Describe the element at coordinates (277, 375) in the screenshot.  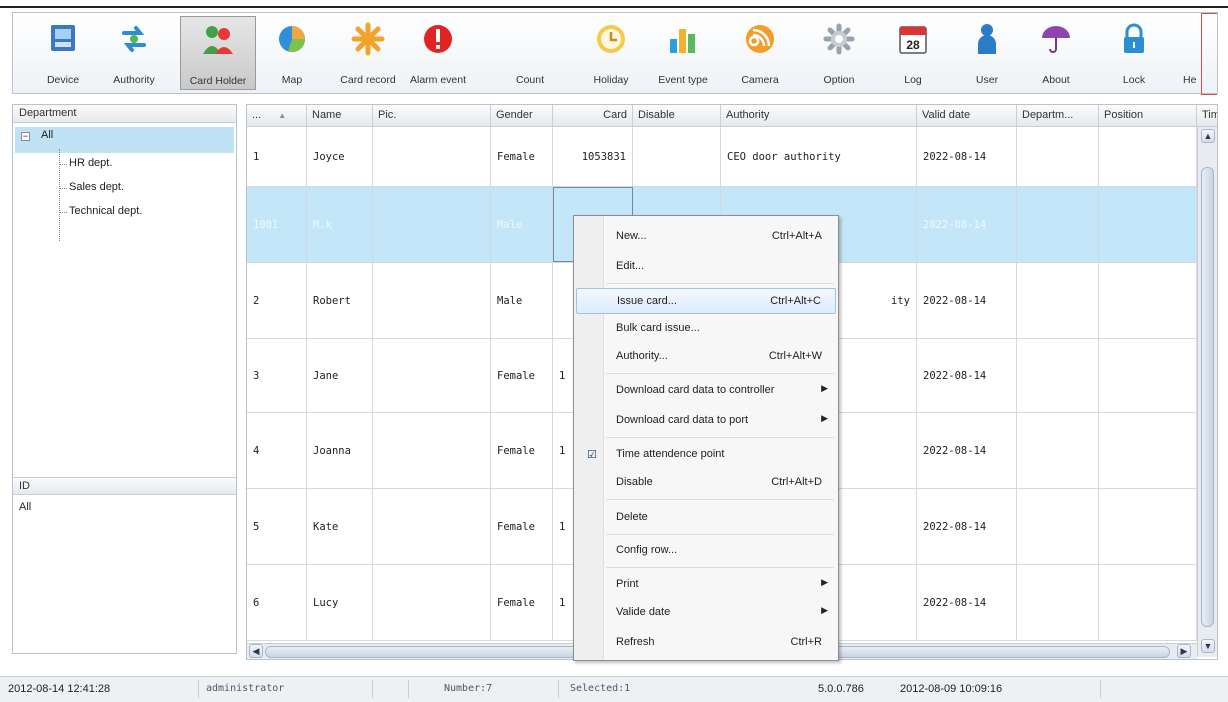
I see `cell-number: 3` at that location.